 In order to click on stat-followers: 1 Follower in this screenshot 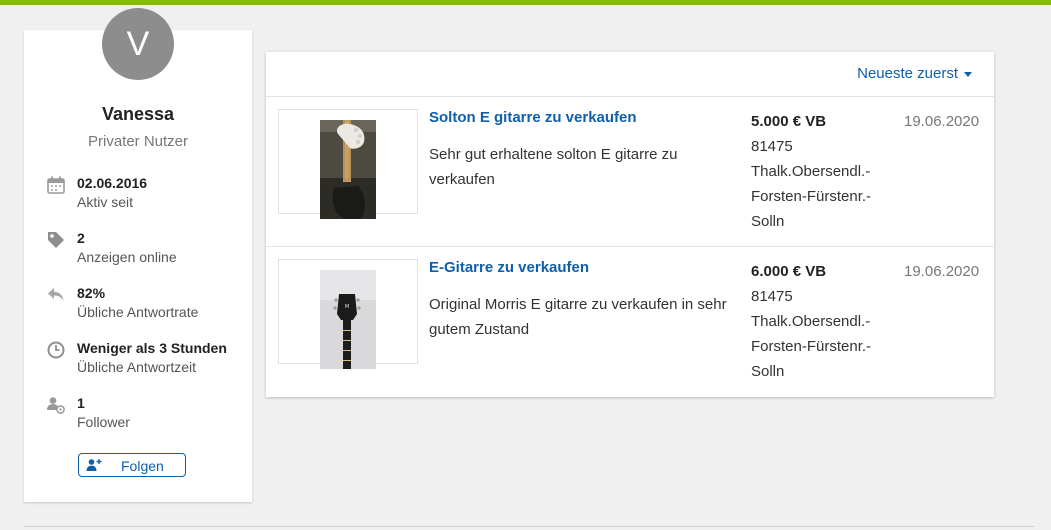, I will do `click(146, 415)`.